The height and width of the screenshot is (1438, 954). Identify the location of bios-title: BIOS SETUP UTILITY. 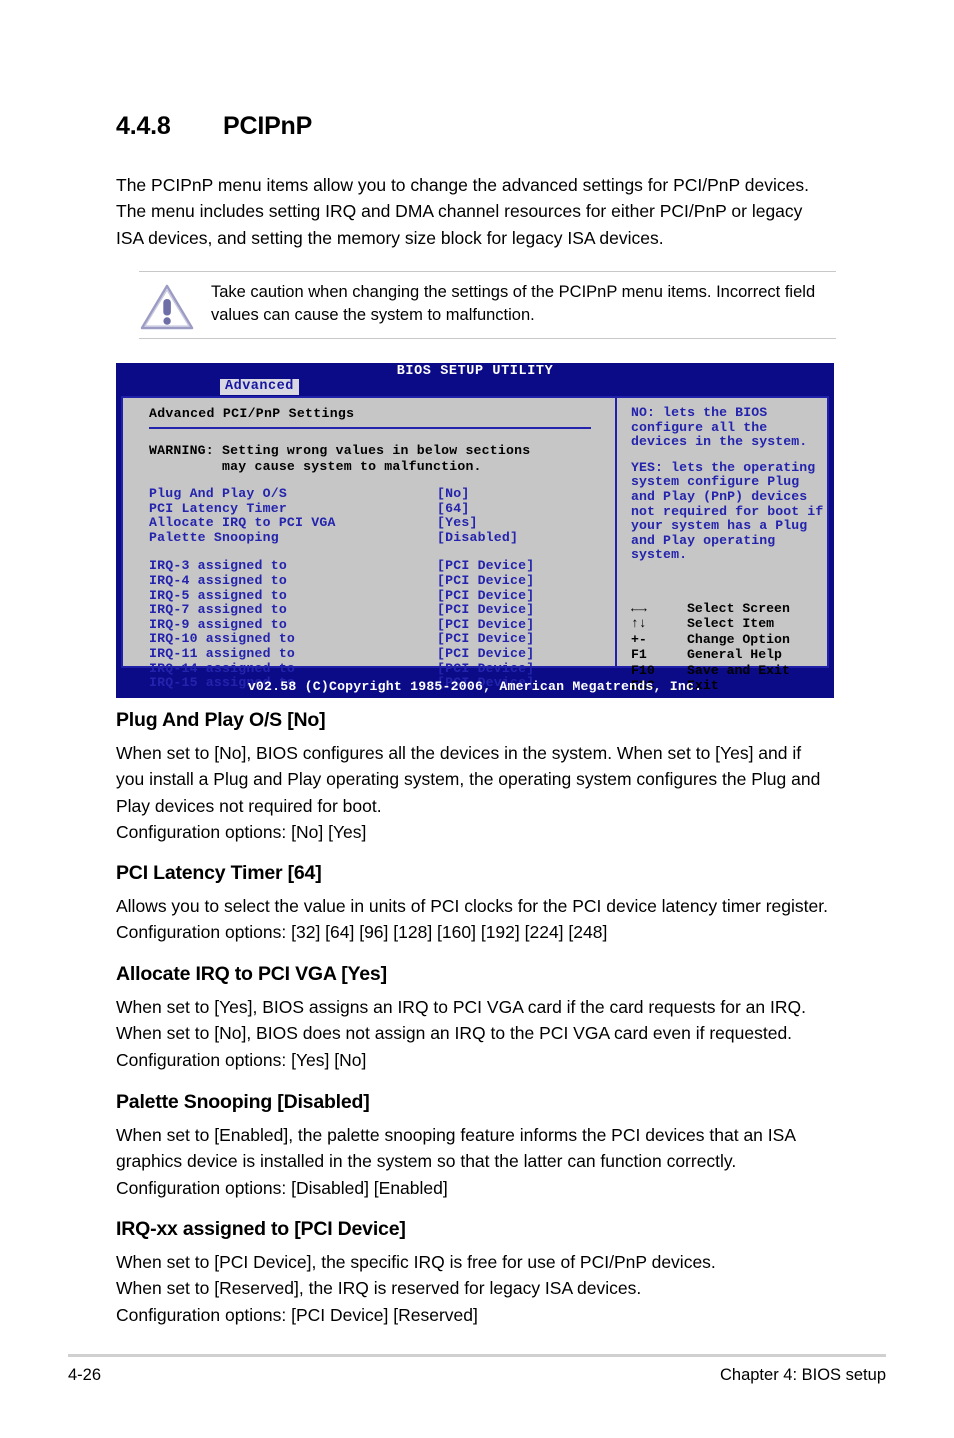
(475, 371).